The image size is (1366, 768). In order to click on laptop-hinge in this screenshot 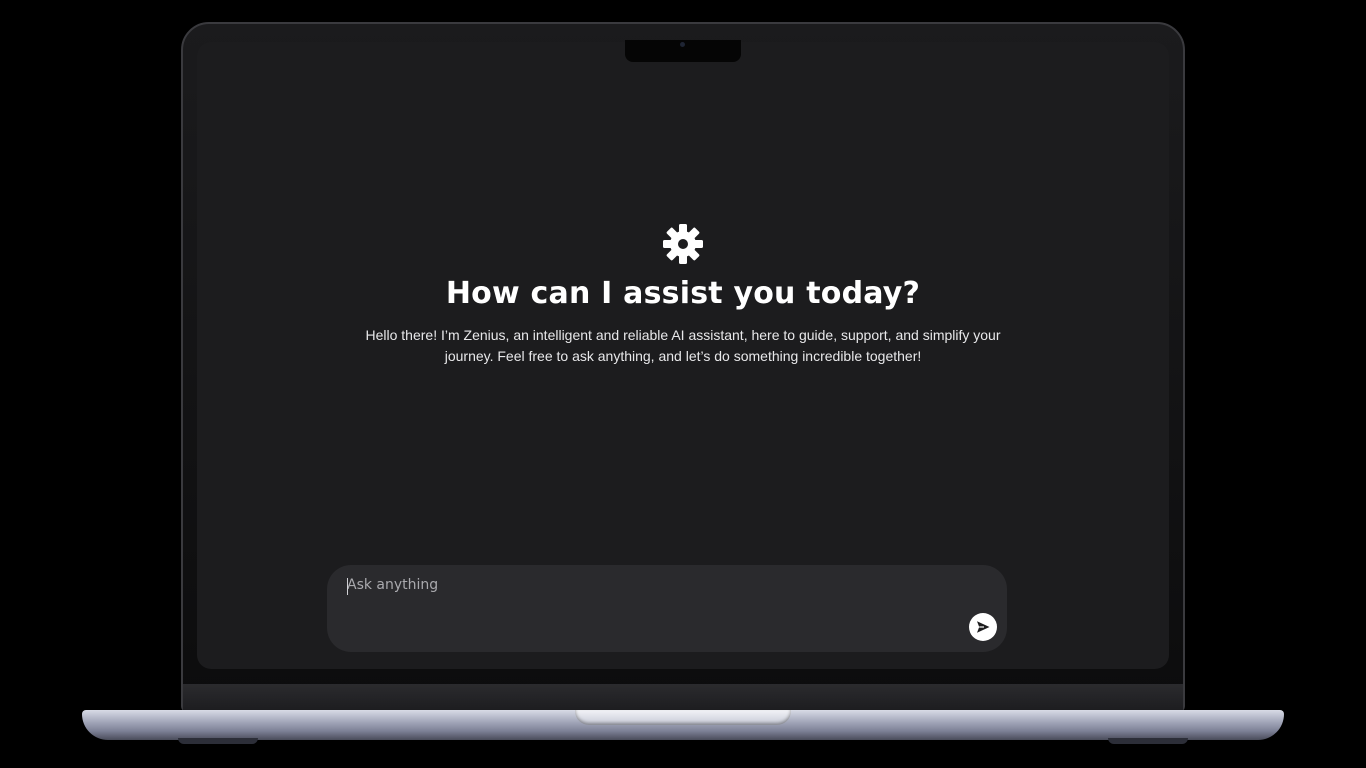, I will do `click(683, 697)`.